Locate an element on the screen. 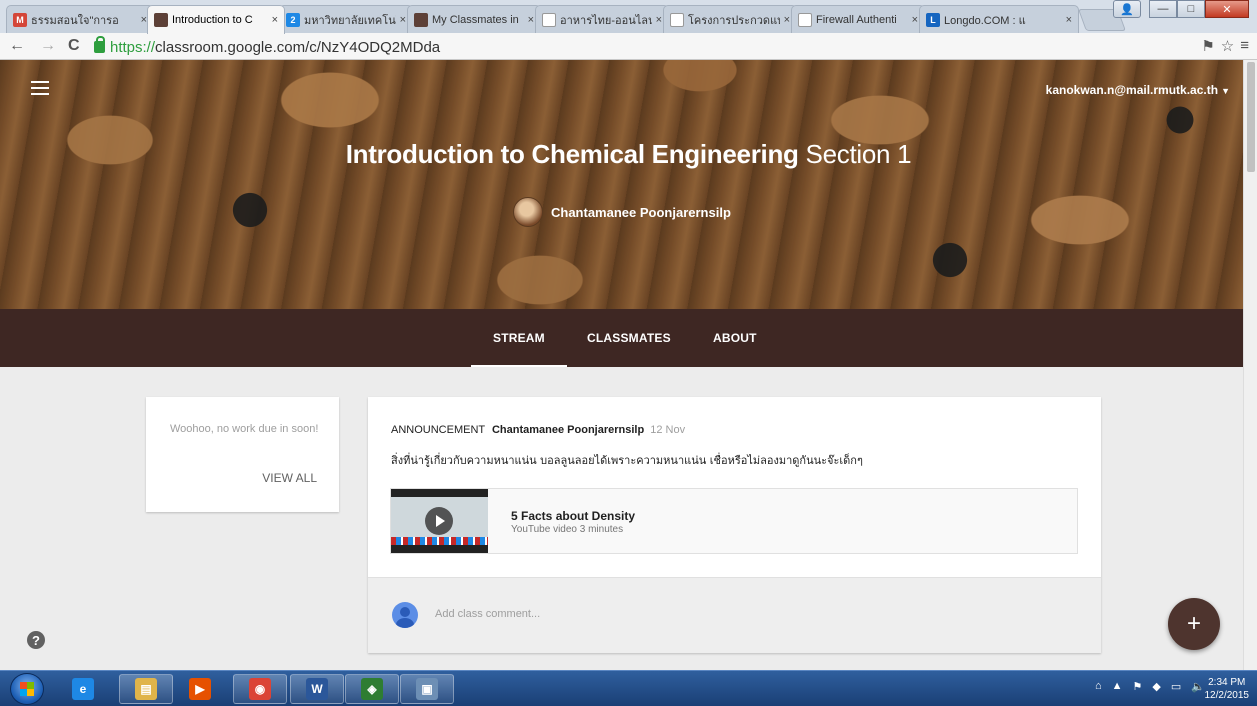 The height and width of the screenshot is (706, 1257). browser-tab: My Classmates in × is located at coordinates (474, 19).